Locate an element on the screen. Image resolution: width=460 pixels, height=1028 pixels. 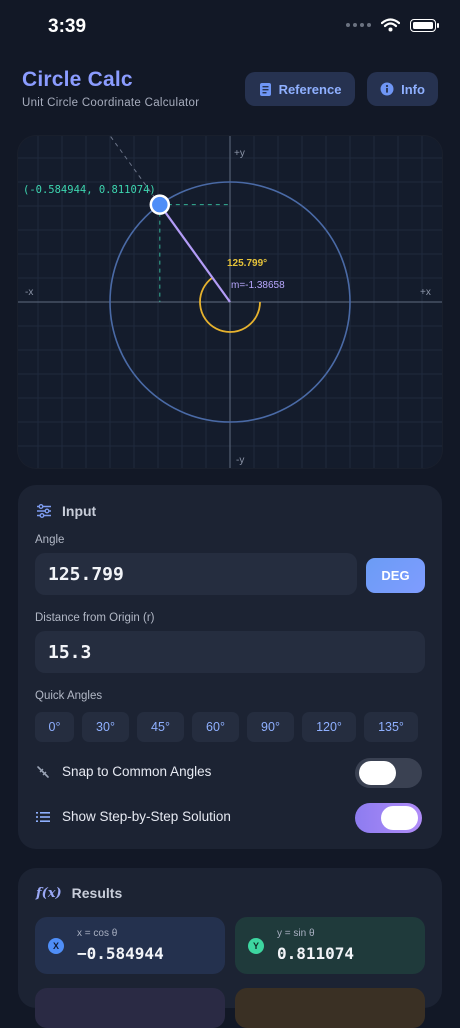
angle-input: 125.799 is located at coordinates (196, 574).